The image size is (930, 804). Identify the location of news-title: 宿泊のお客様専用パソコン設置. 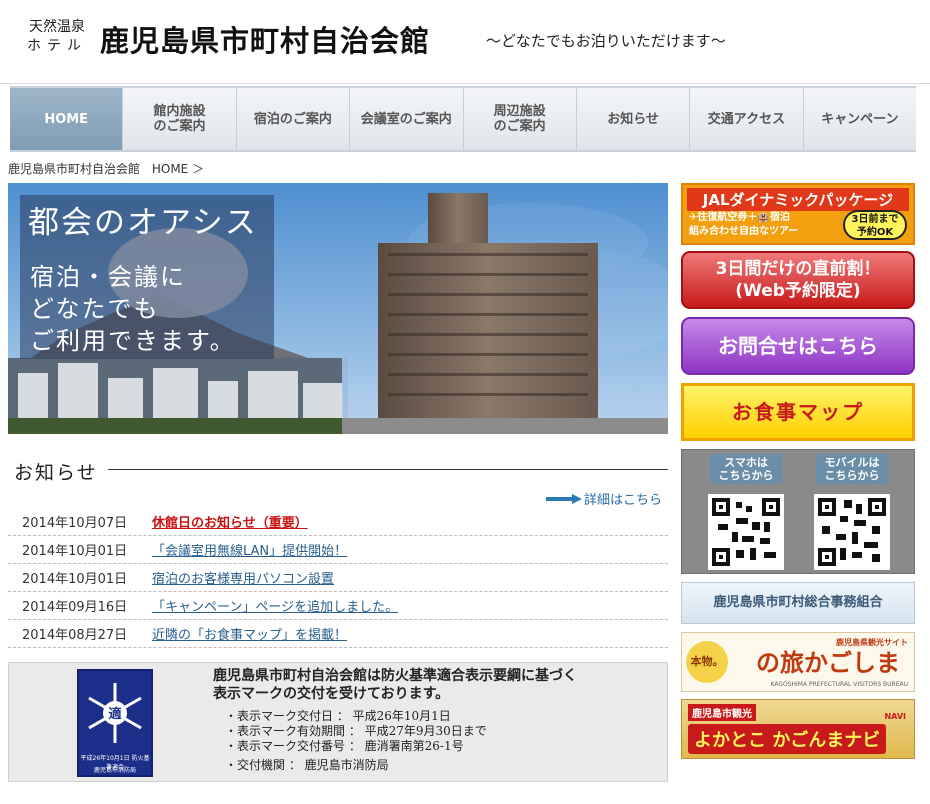
(243, 577).